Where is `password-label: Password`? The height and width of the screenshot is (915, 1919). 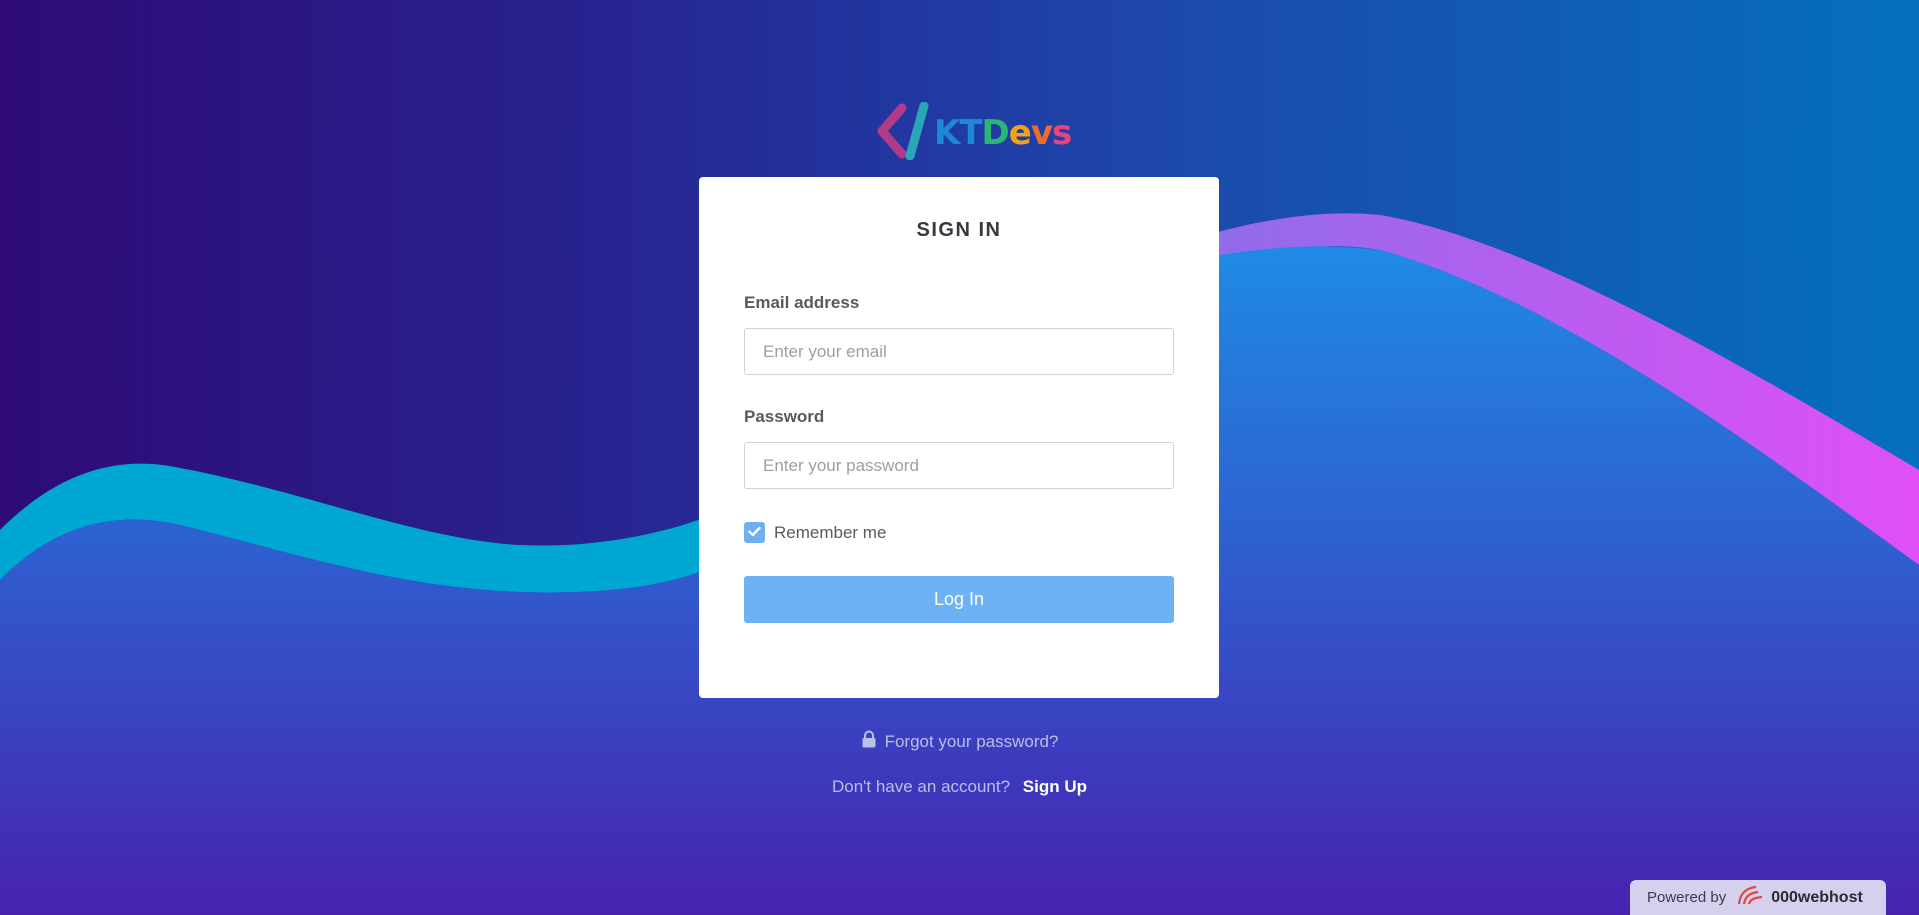
password-label: Password is located at coordinates (784, 416).